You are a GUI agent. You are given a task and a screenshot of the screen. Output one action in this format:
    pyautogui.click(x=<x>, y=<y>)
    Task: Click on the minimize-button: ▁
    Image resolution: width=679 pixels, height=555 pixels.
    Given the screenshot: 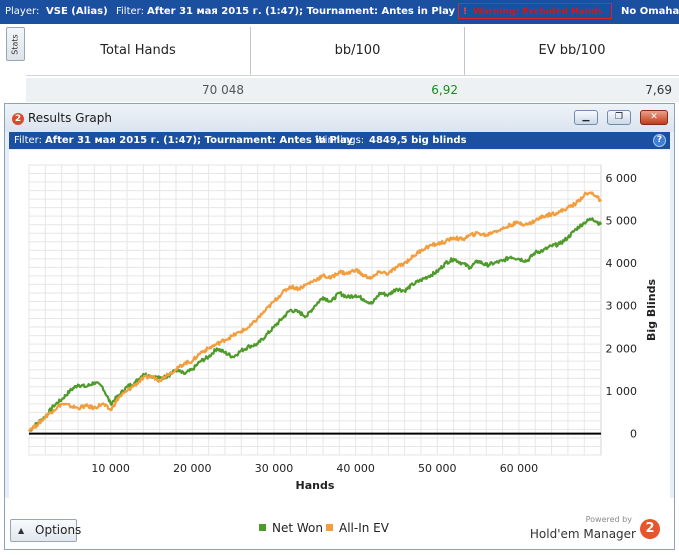 What is the action you would take?
    pyautogui.click(x=586, y=117)
    